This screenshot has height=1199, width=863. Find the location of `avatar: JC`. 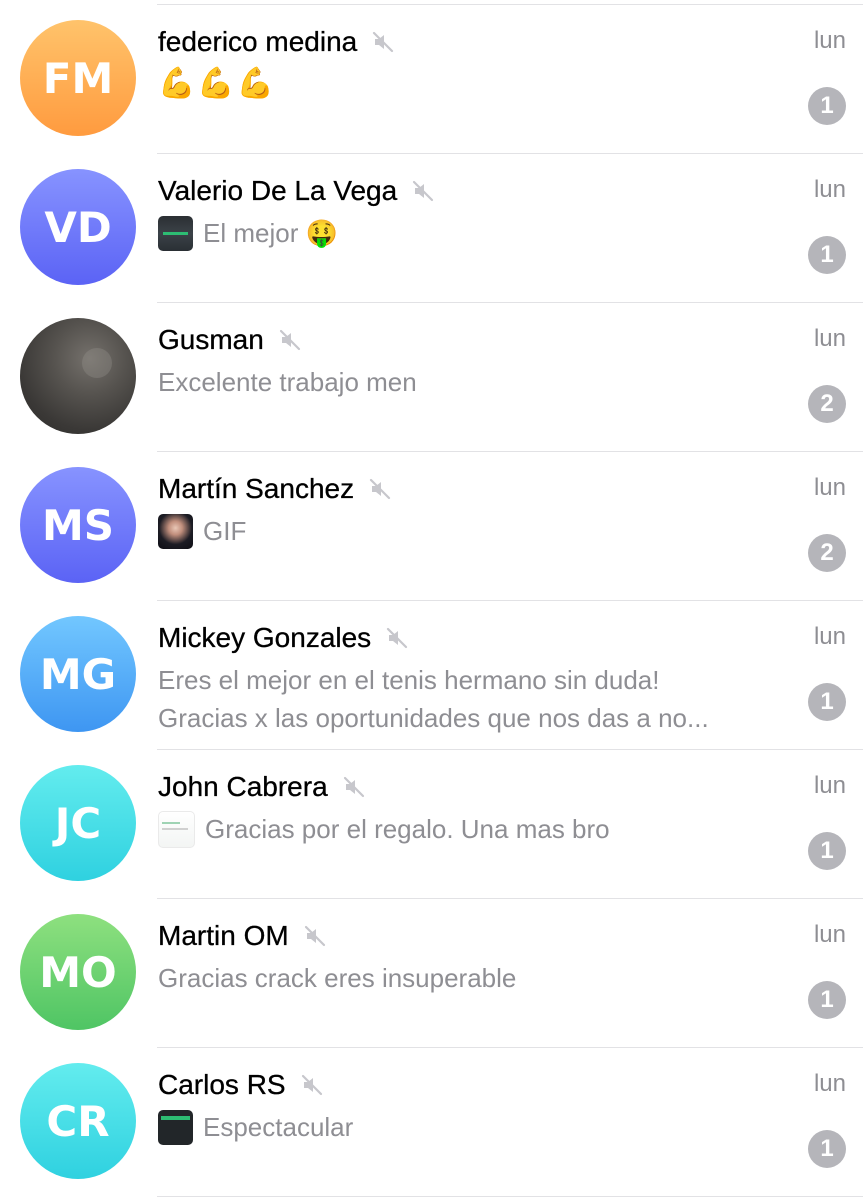

avatar: JC is located at coordinates (78, 823).